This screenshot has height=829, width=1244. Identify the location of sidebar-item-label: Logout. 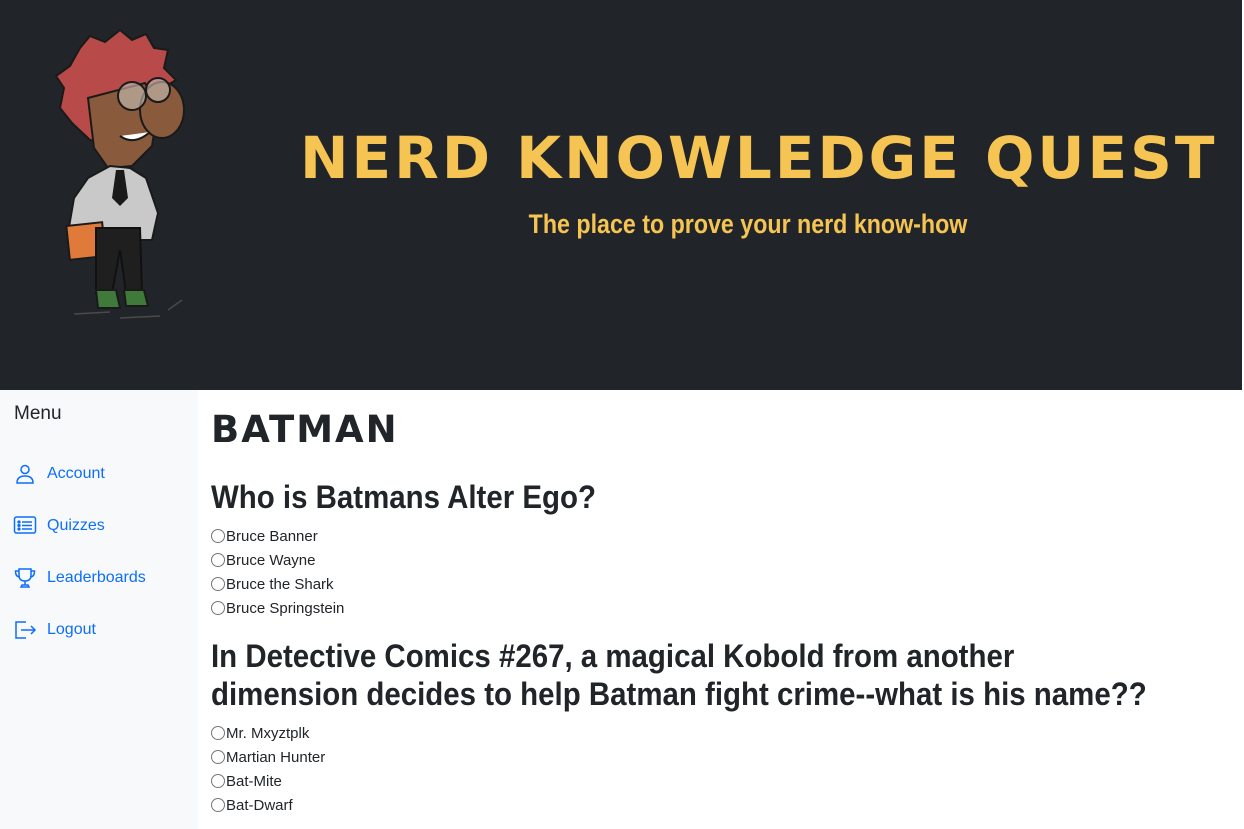
(71, 629).